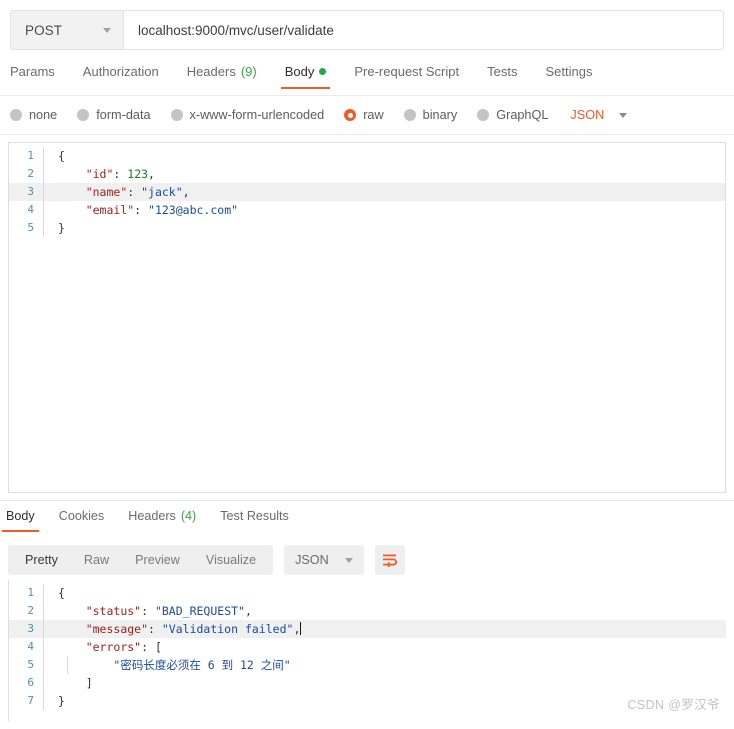 This screenshot has height=729, width=734. What do you see at coordinates (367, 210) in the screenshot?
I see `code-line: 4 "email": "123@abc.com"` at bounding box center [367, 210].